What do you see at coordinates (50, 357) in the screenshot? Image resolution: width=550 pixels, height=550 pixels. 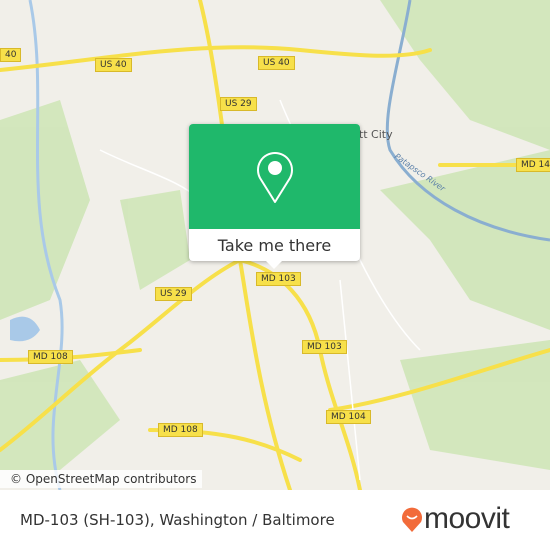 I see `shield-md108-a: MD 108` at bounding box center [50, 357].